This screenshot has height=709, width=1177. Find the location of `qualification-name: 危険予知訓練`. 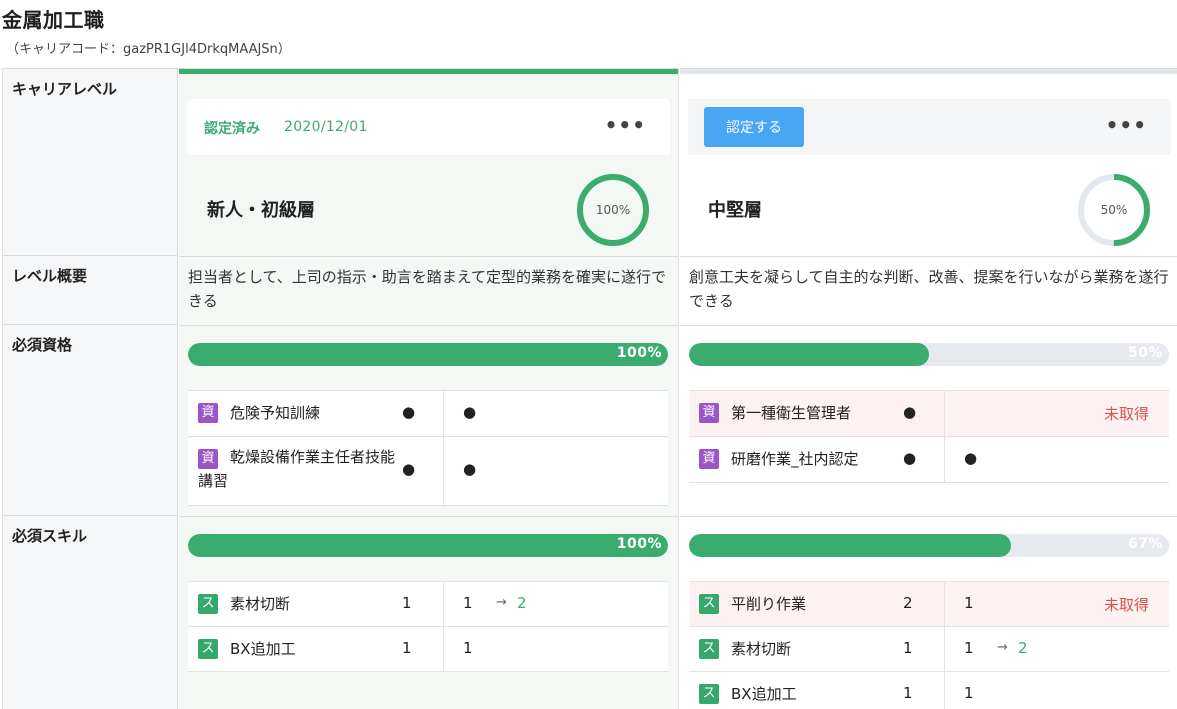

qualification-name: 危険予知訓練 is located at coordinates (275, 413).